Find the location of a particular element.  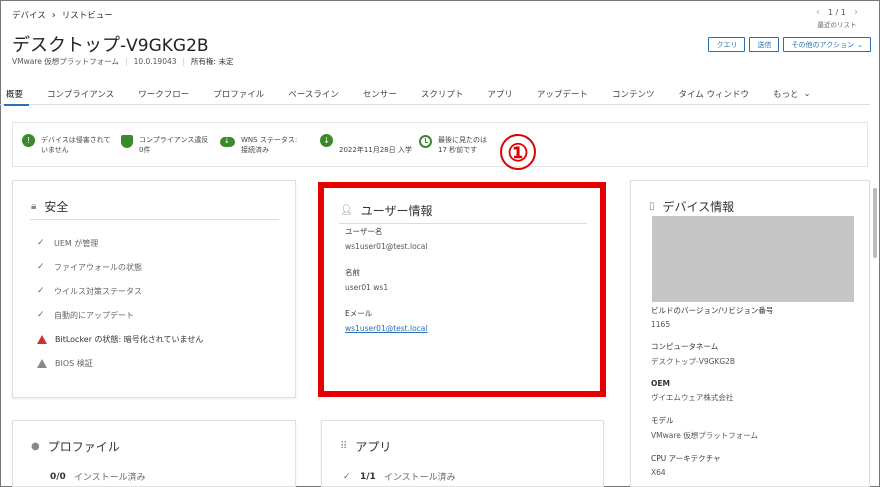

more-actions-label: その他のアクション is located at coordinates (823, 44).